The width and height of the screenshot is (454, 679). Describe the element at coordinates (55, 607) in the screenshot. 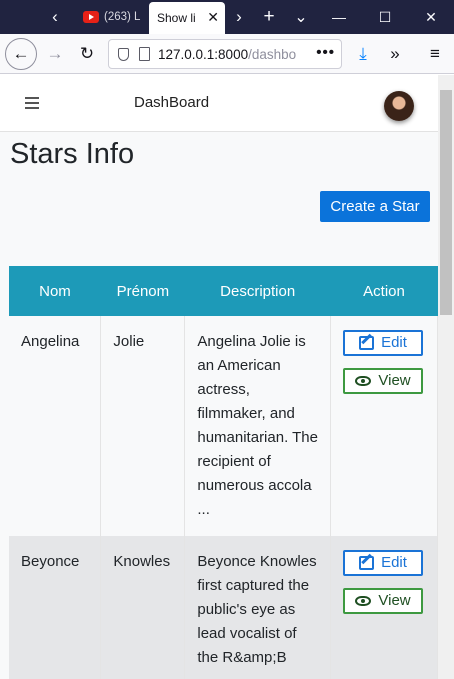

I see `cell-nom: Beyonce` at that location.